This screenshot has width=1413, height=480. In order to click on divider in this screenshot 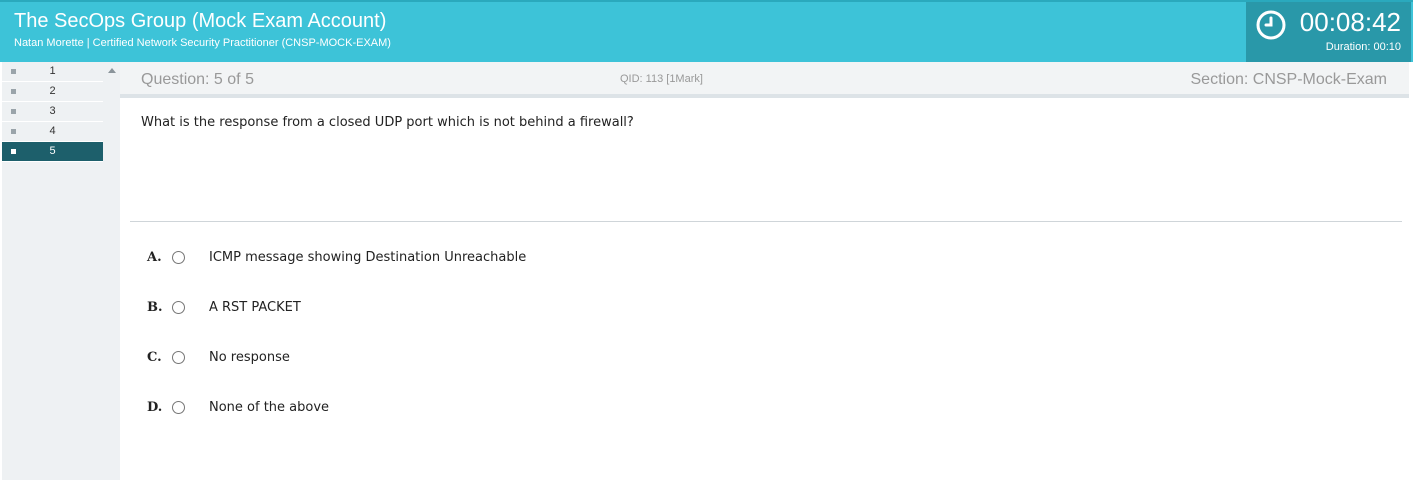, I will do `click(766, 221)`.